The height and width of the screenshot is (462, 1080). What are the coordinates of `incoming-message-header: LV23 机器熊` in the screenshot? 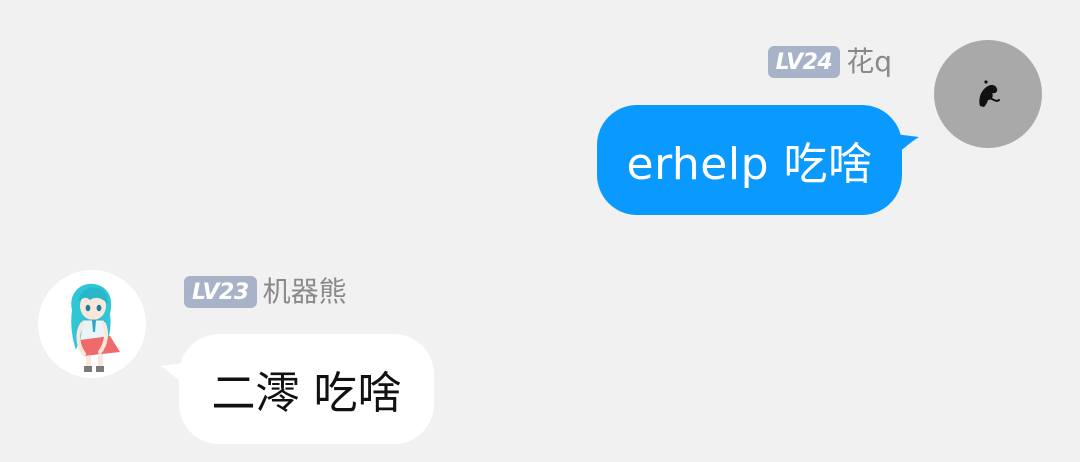 It's located at (265, 292).